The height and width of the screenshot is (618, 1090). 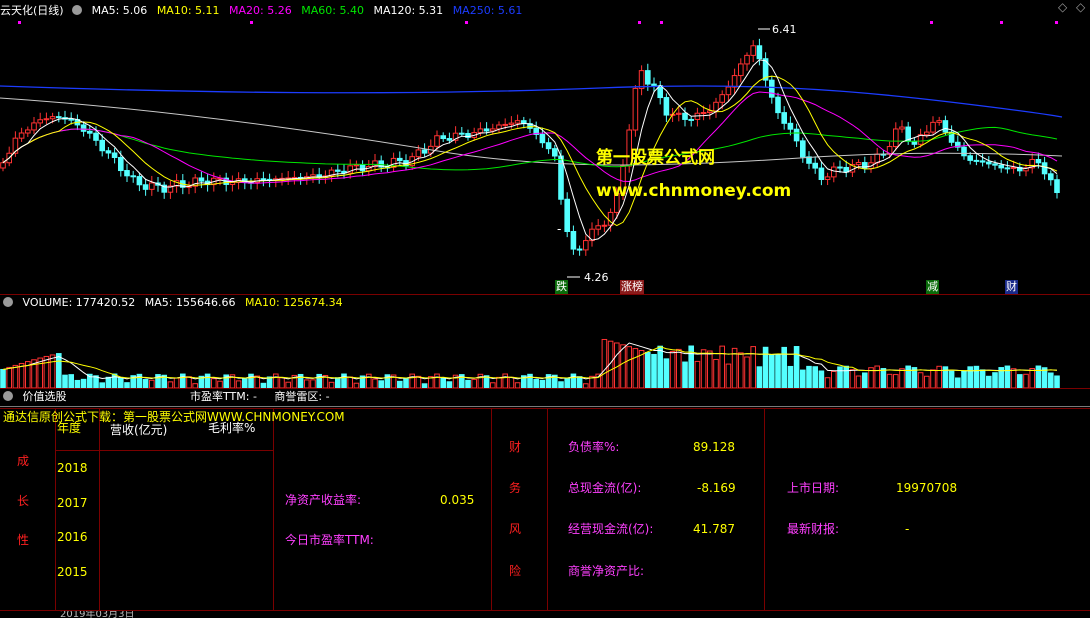 What do you see at coordinates (97, 614) in the screenshot?
I see `bottom-date-partial: 2019年03月3日` at bounding box center [97, 614].